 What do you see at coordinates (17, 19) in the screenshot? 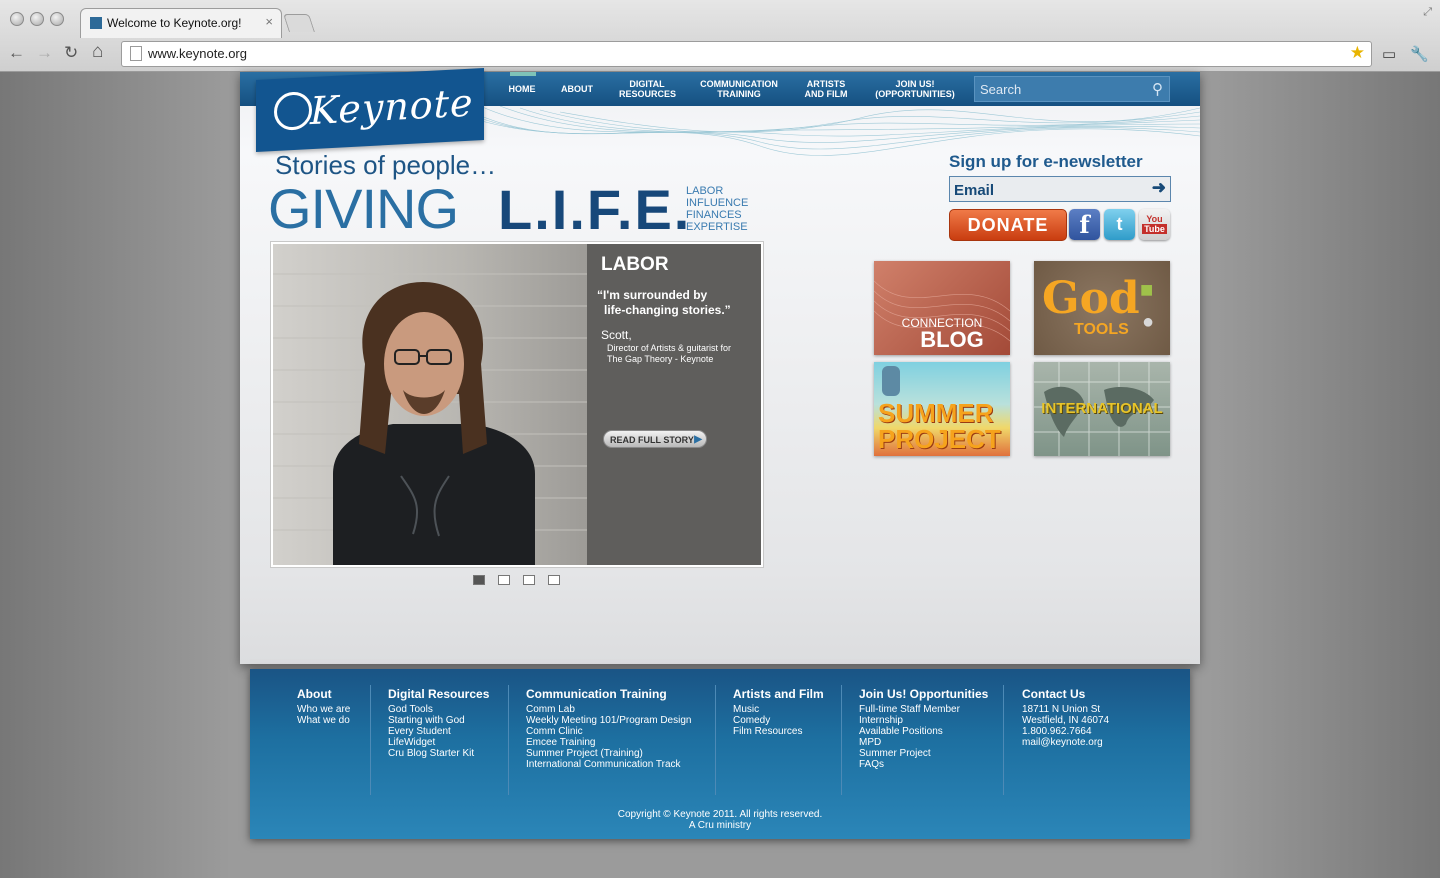
I see `window-close-button` at bounding box center [17, 19].